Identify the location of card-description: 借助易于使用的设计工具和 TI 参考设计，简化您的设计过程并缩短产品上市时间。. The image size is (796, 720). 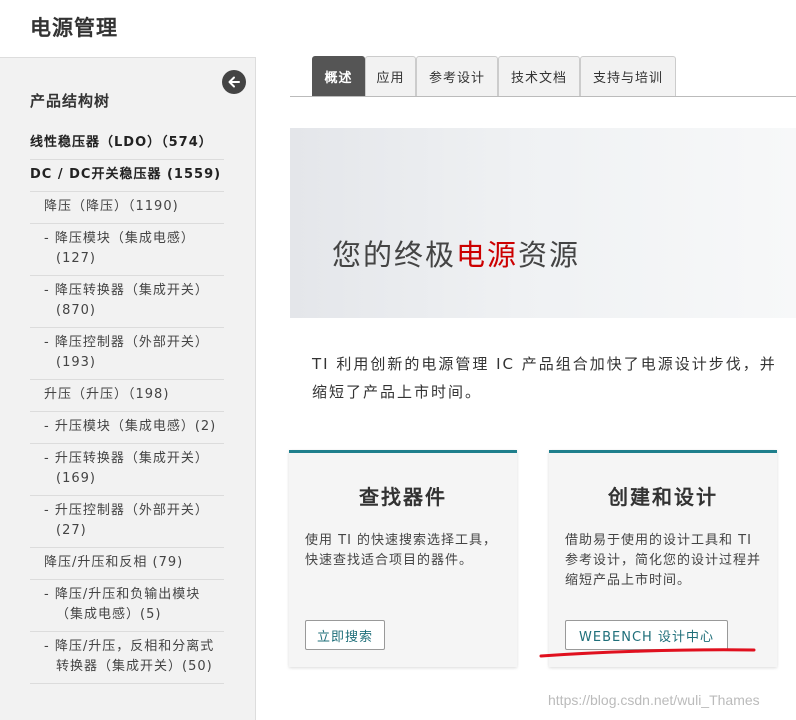
(663, 560).